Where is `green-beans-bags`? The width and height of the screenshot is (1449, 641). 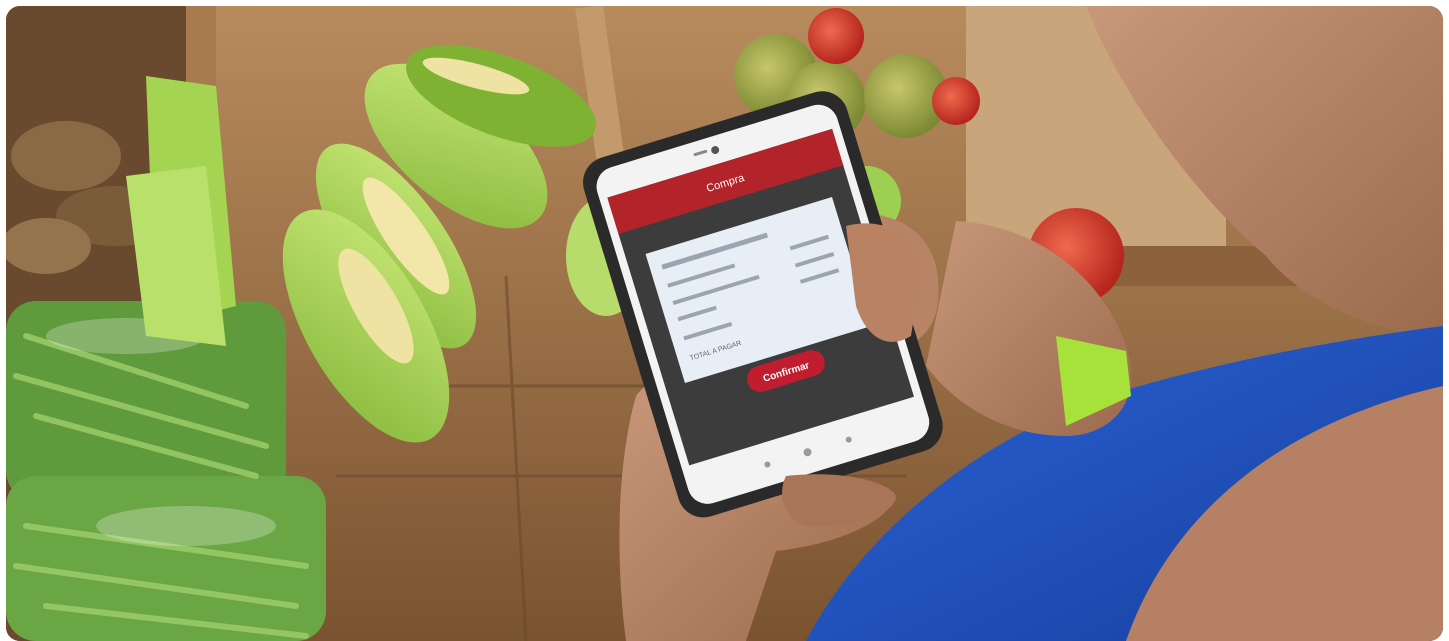
green-beans-bags is located at coordinates (166, 471).